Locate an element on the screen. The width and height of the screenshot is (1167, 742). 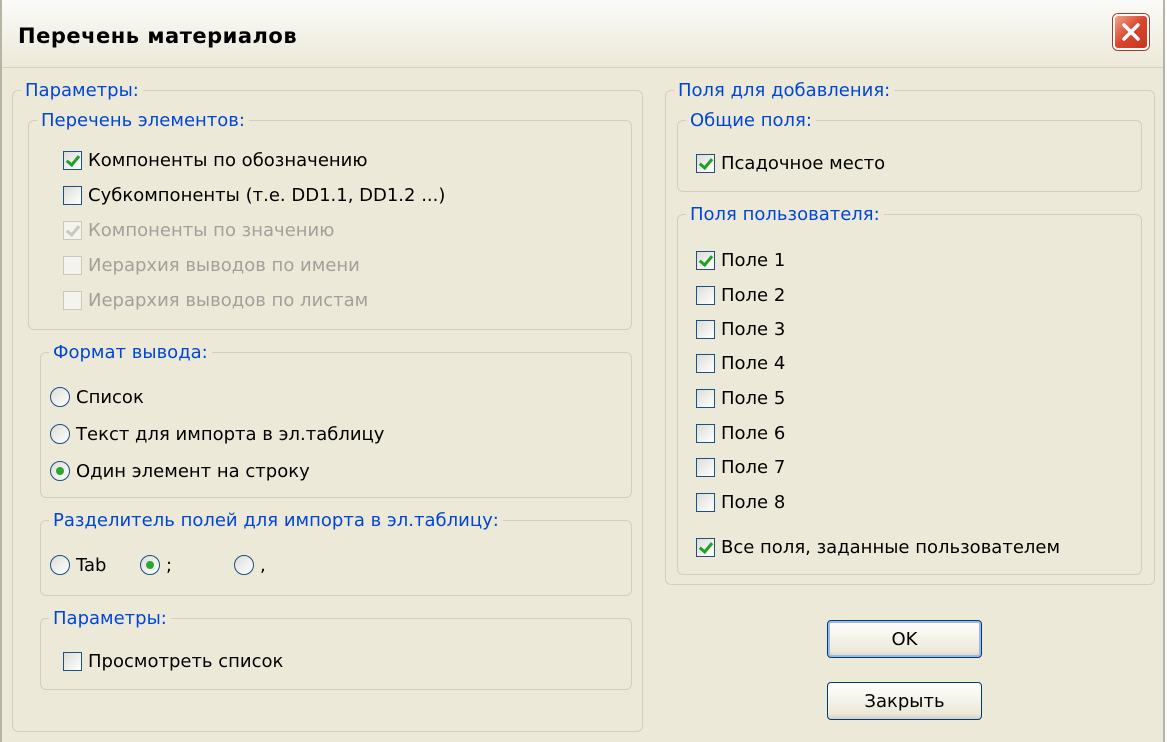
checkbox-label: Просмотреть список is located at coordinates (186, 661).